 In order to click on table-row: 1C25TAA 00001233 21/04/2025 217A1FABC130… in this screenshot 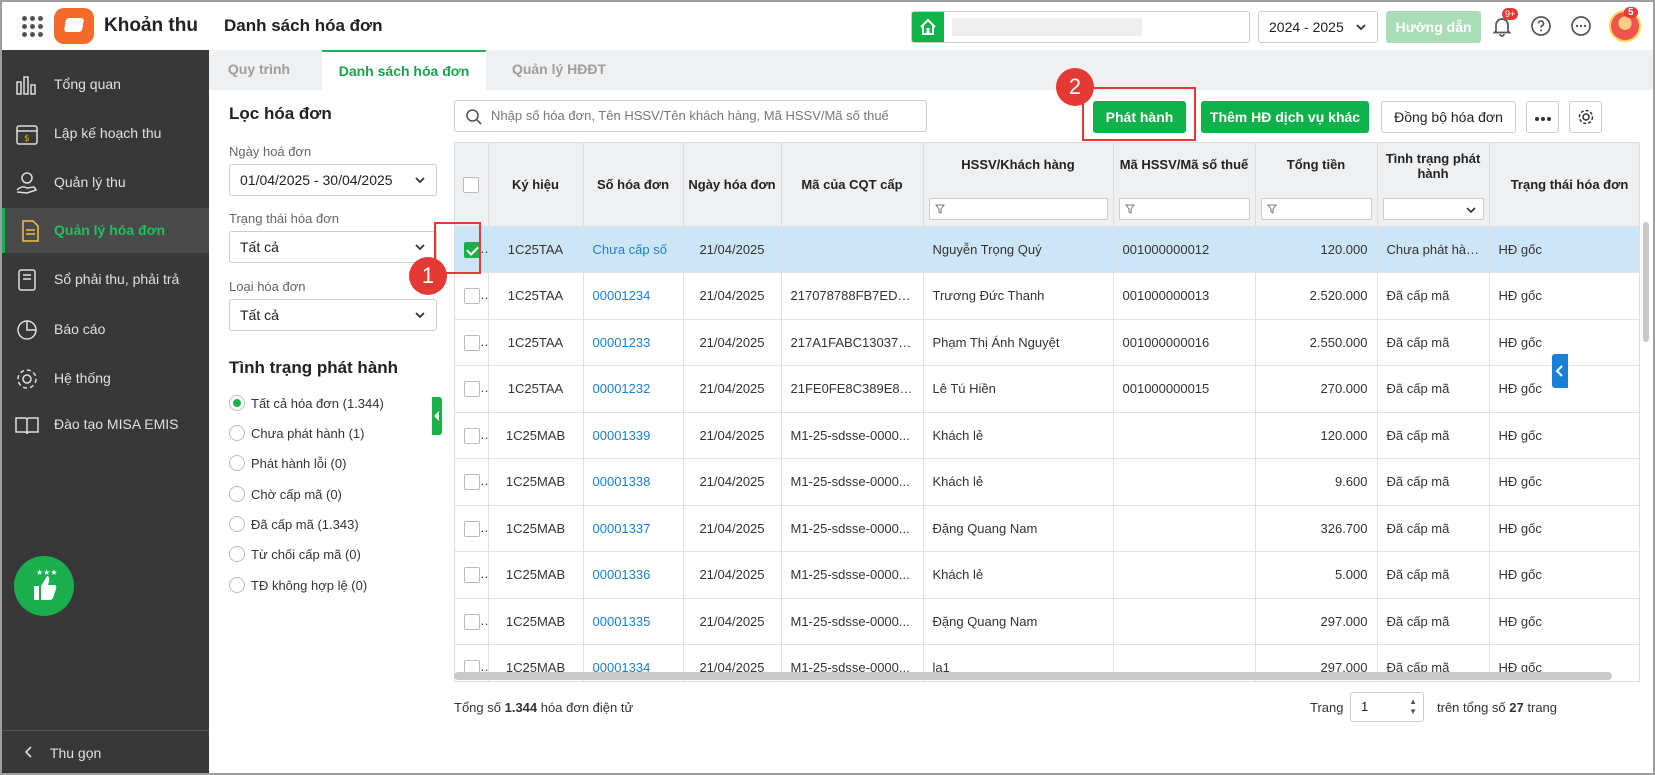, I will do `click(1047, 342)`.